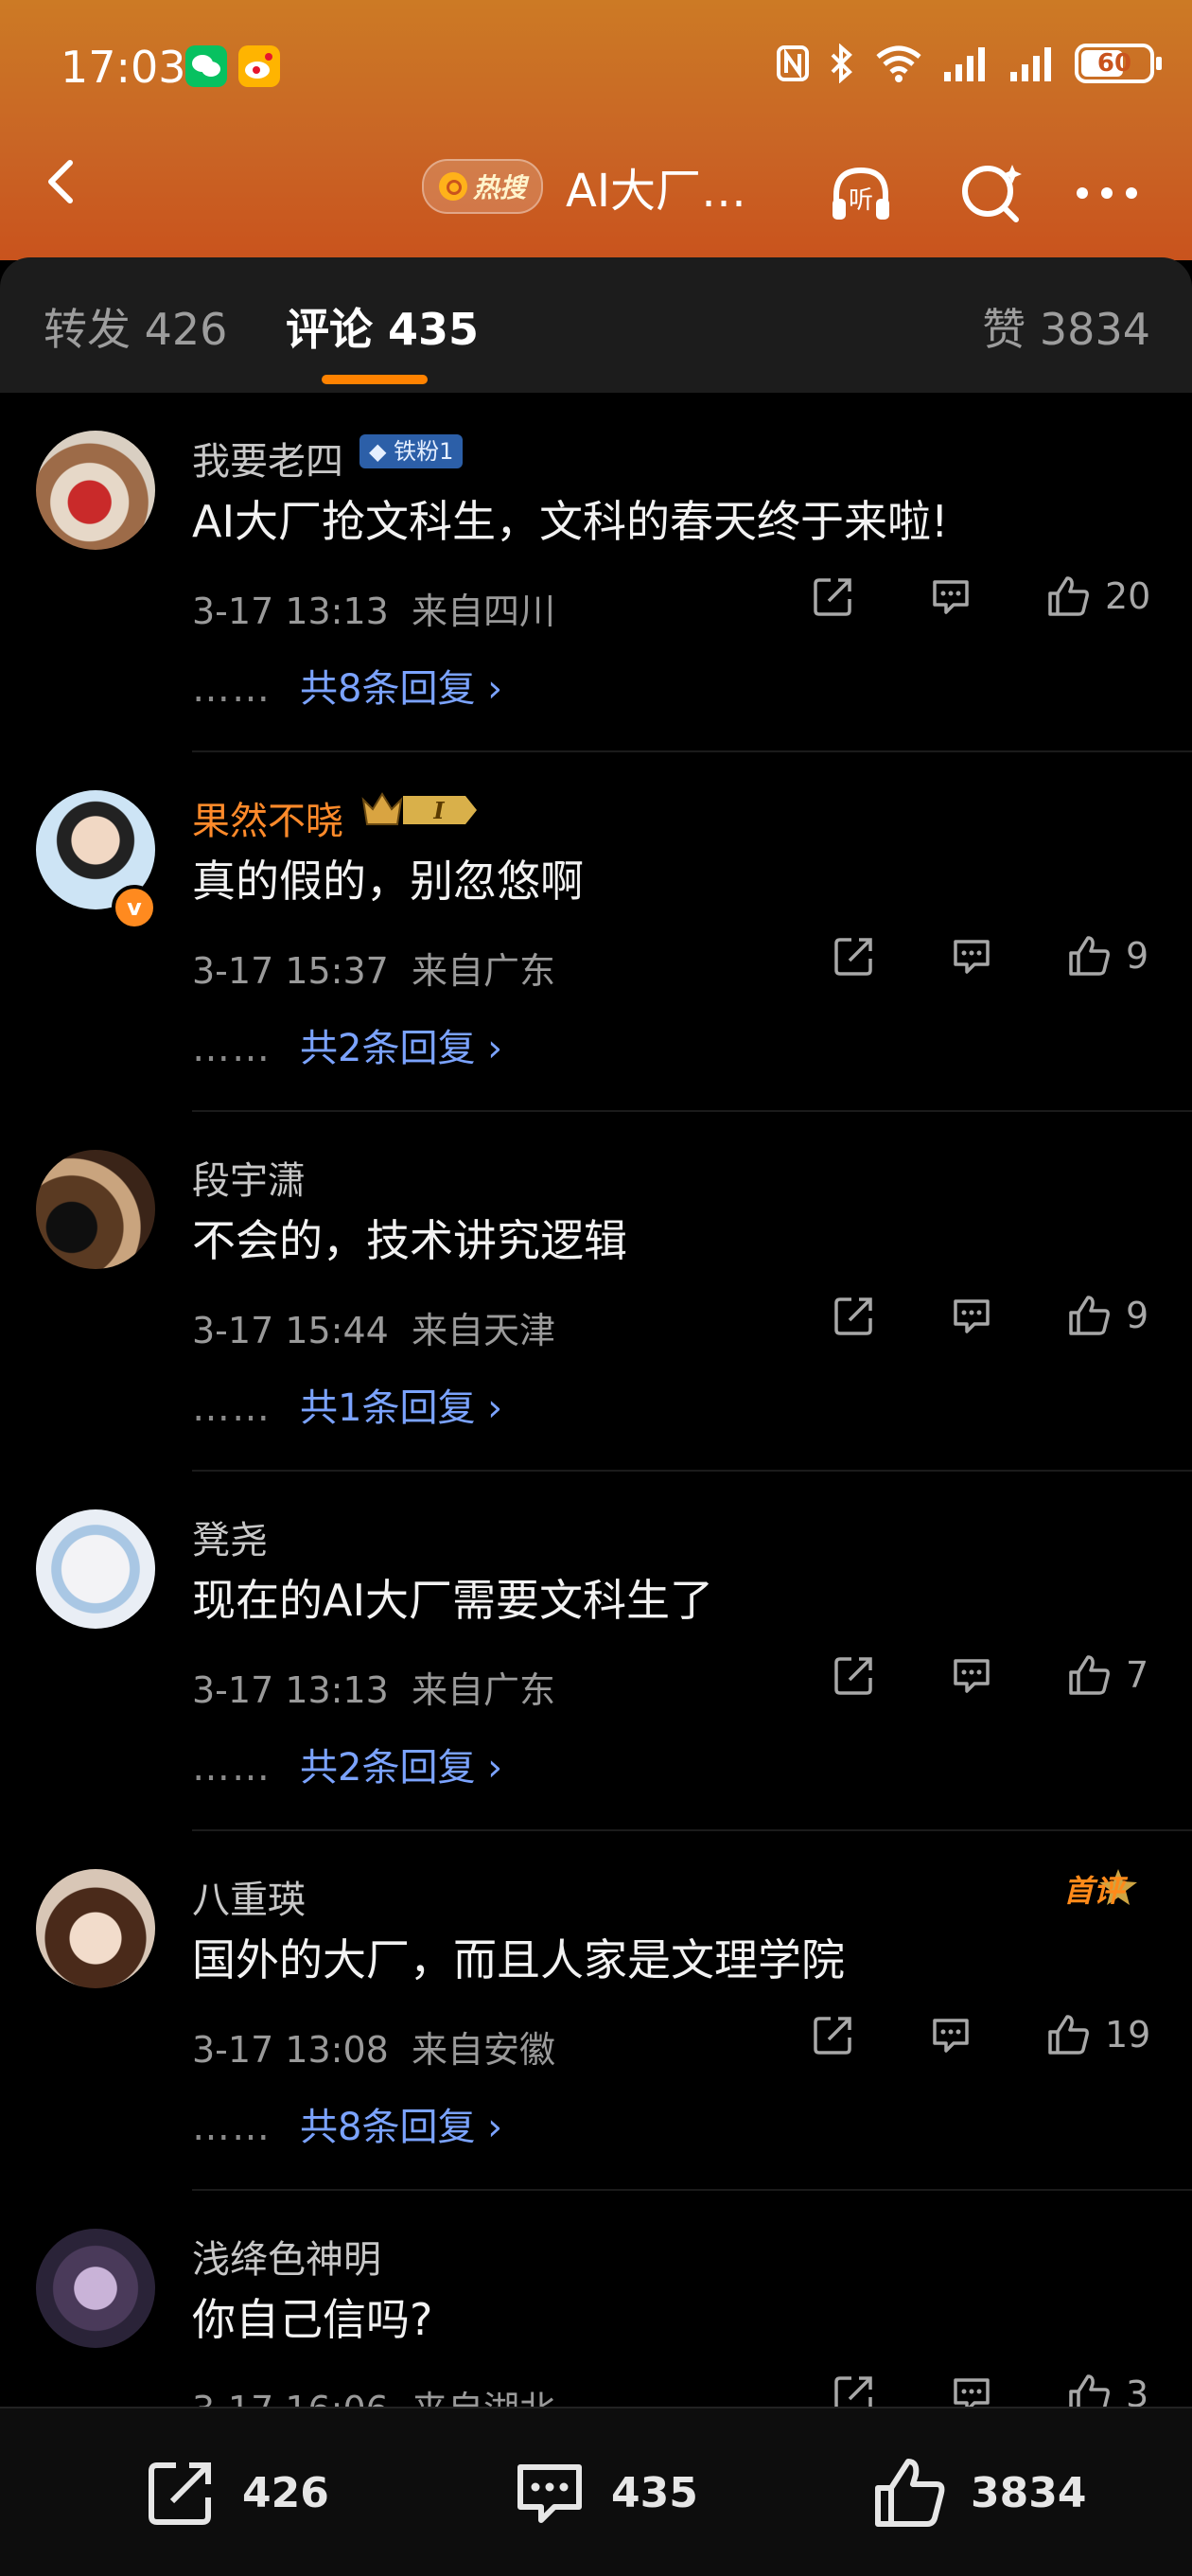  Describe the element at coordinates (290, 1330) in the screenshot. I see `comment-time: 3-17 15:44` at that location.